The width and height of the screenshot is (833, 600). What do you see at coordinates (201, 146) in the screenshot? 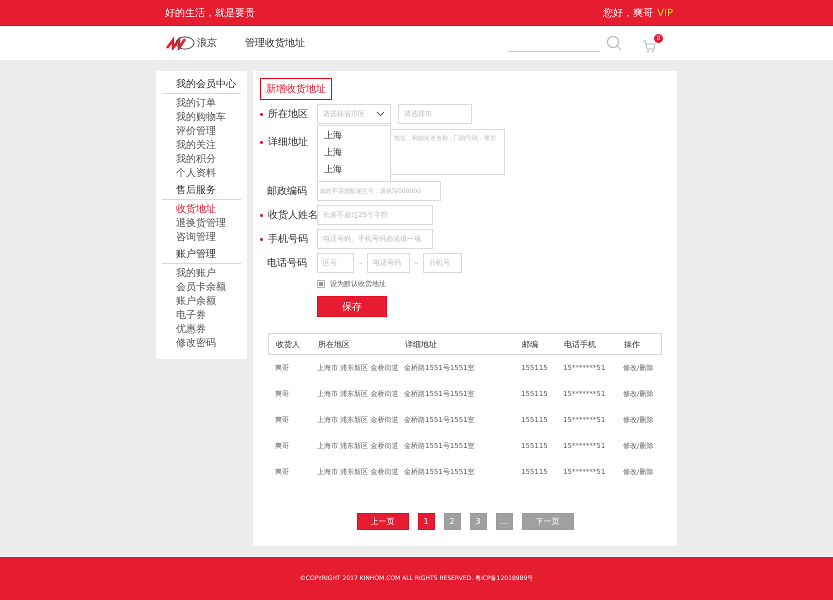
I see `sidebar-item: 我的关注` at bounding box center [201, 146].